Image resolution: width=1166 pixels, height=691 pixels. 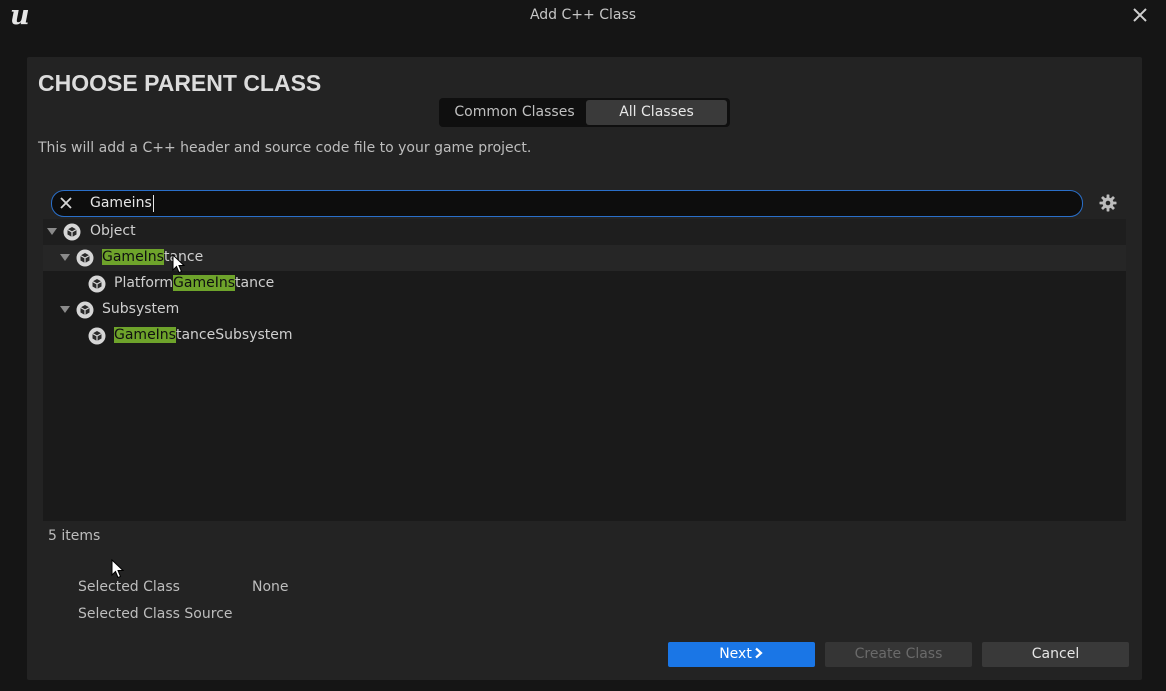 What do you see at coordinates (584, 310) in the screenshot?
I see `tree-row-subsystem: Subsystem` at bounding box center [584, 310].